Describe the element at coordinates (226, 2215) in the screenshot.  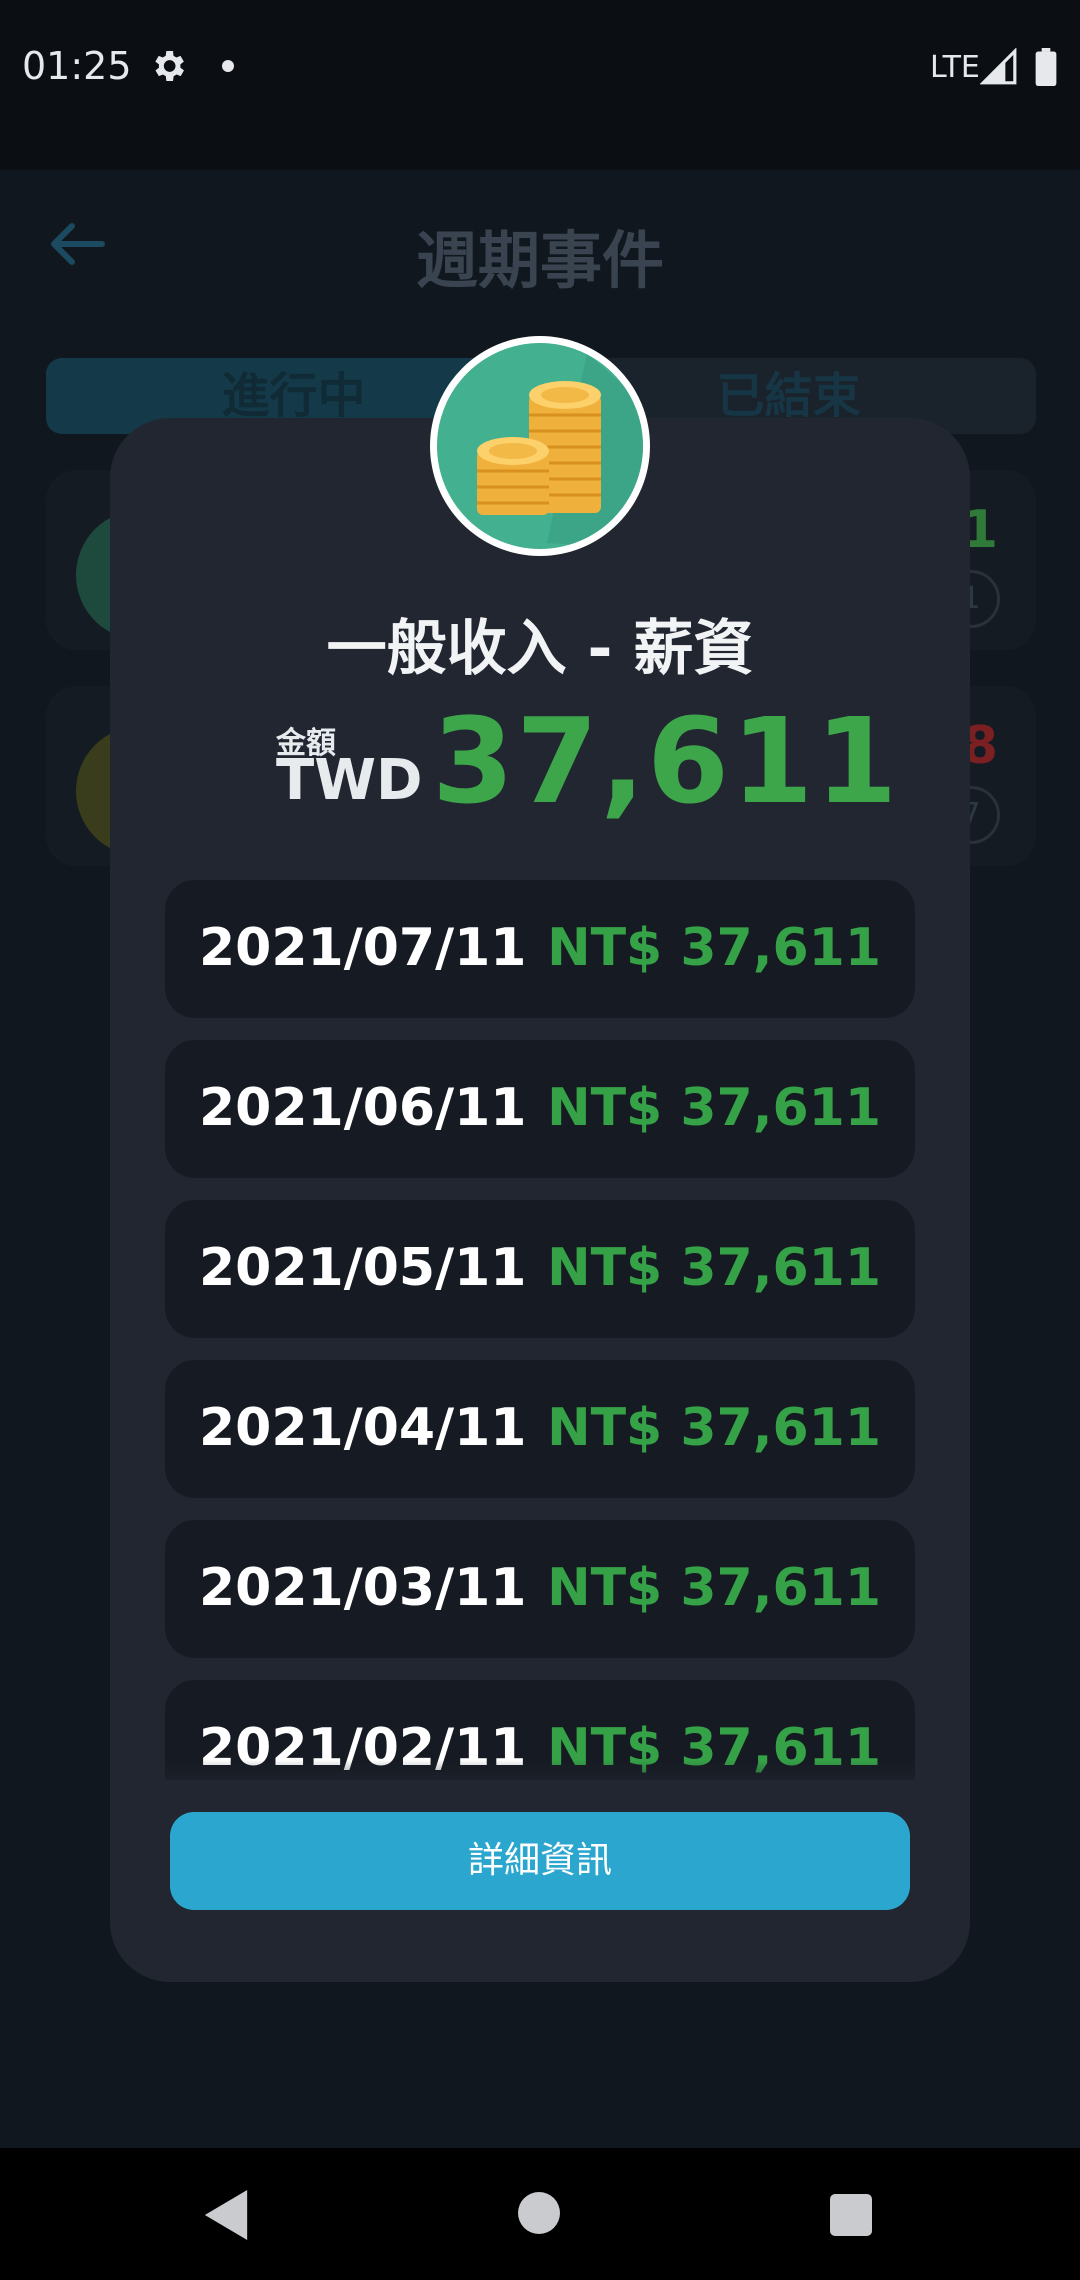
I see `back-icon` at that location.